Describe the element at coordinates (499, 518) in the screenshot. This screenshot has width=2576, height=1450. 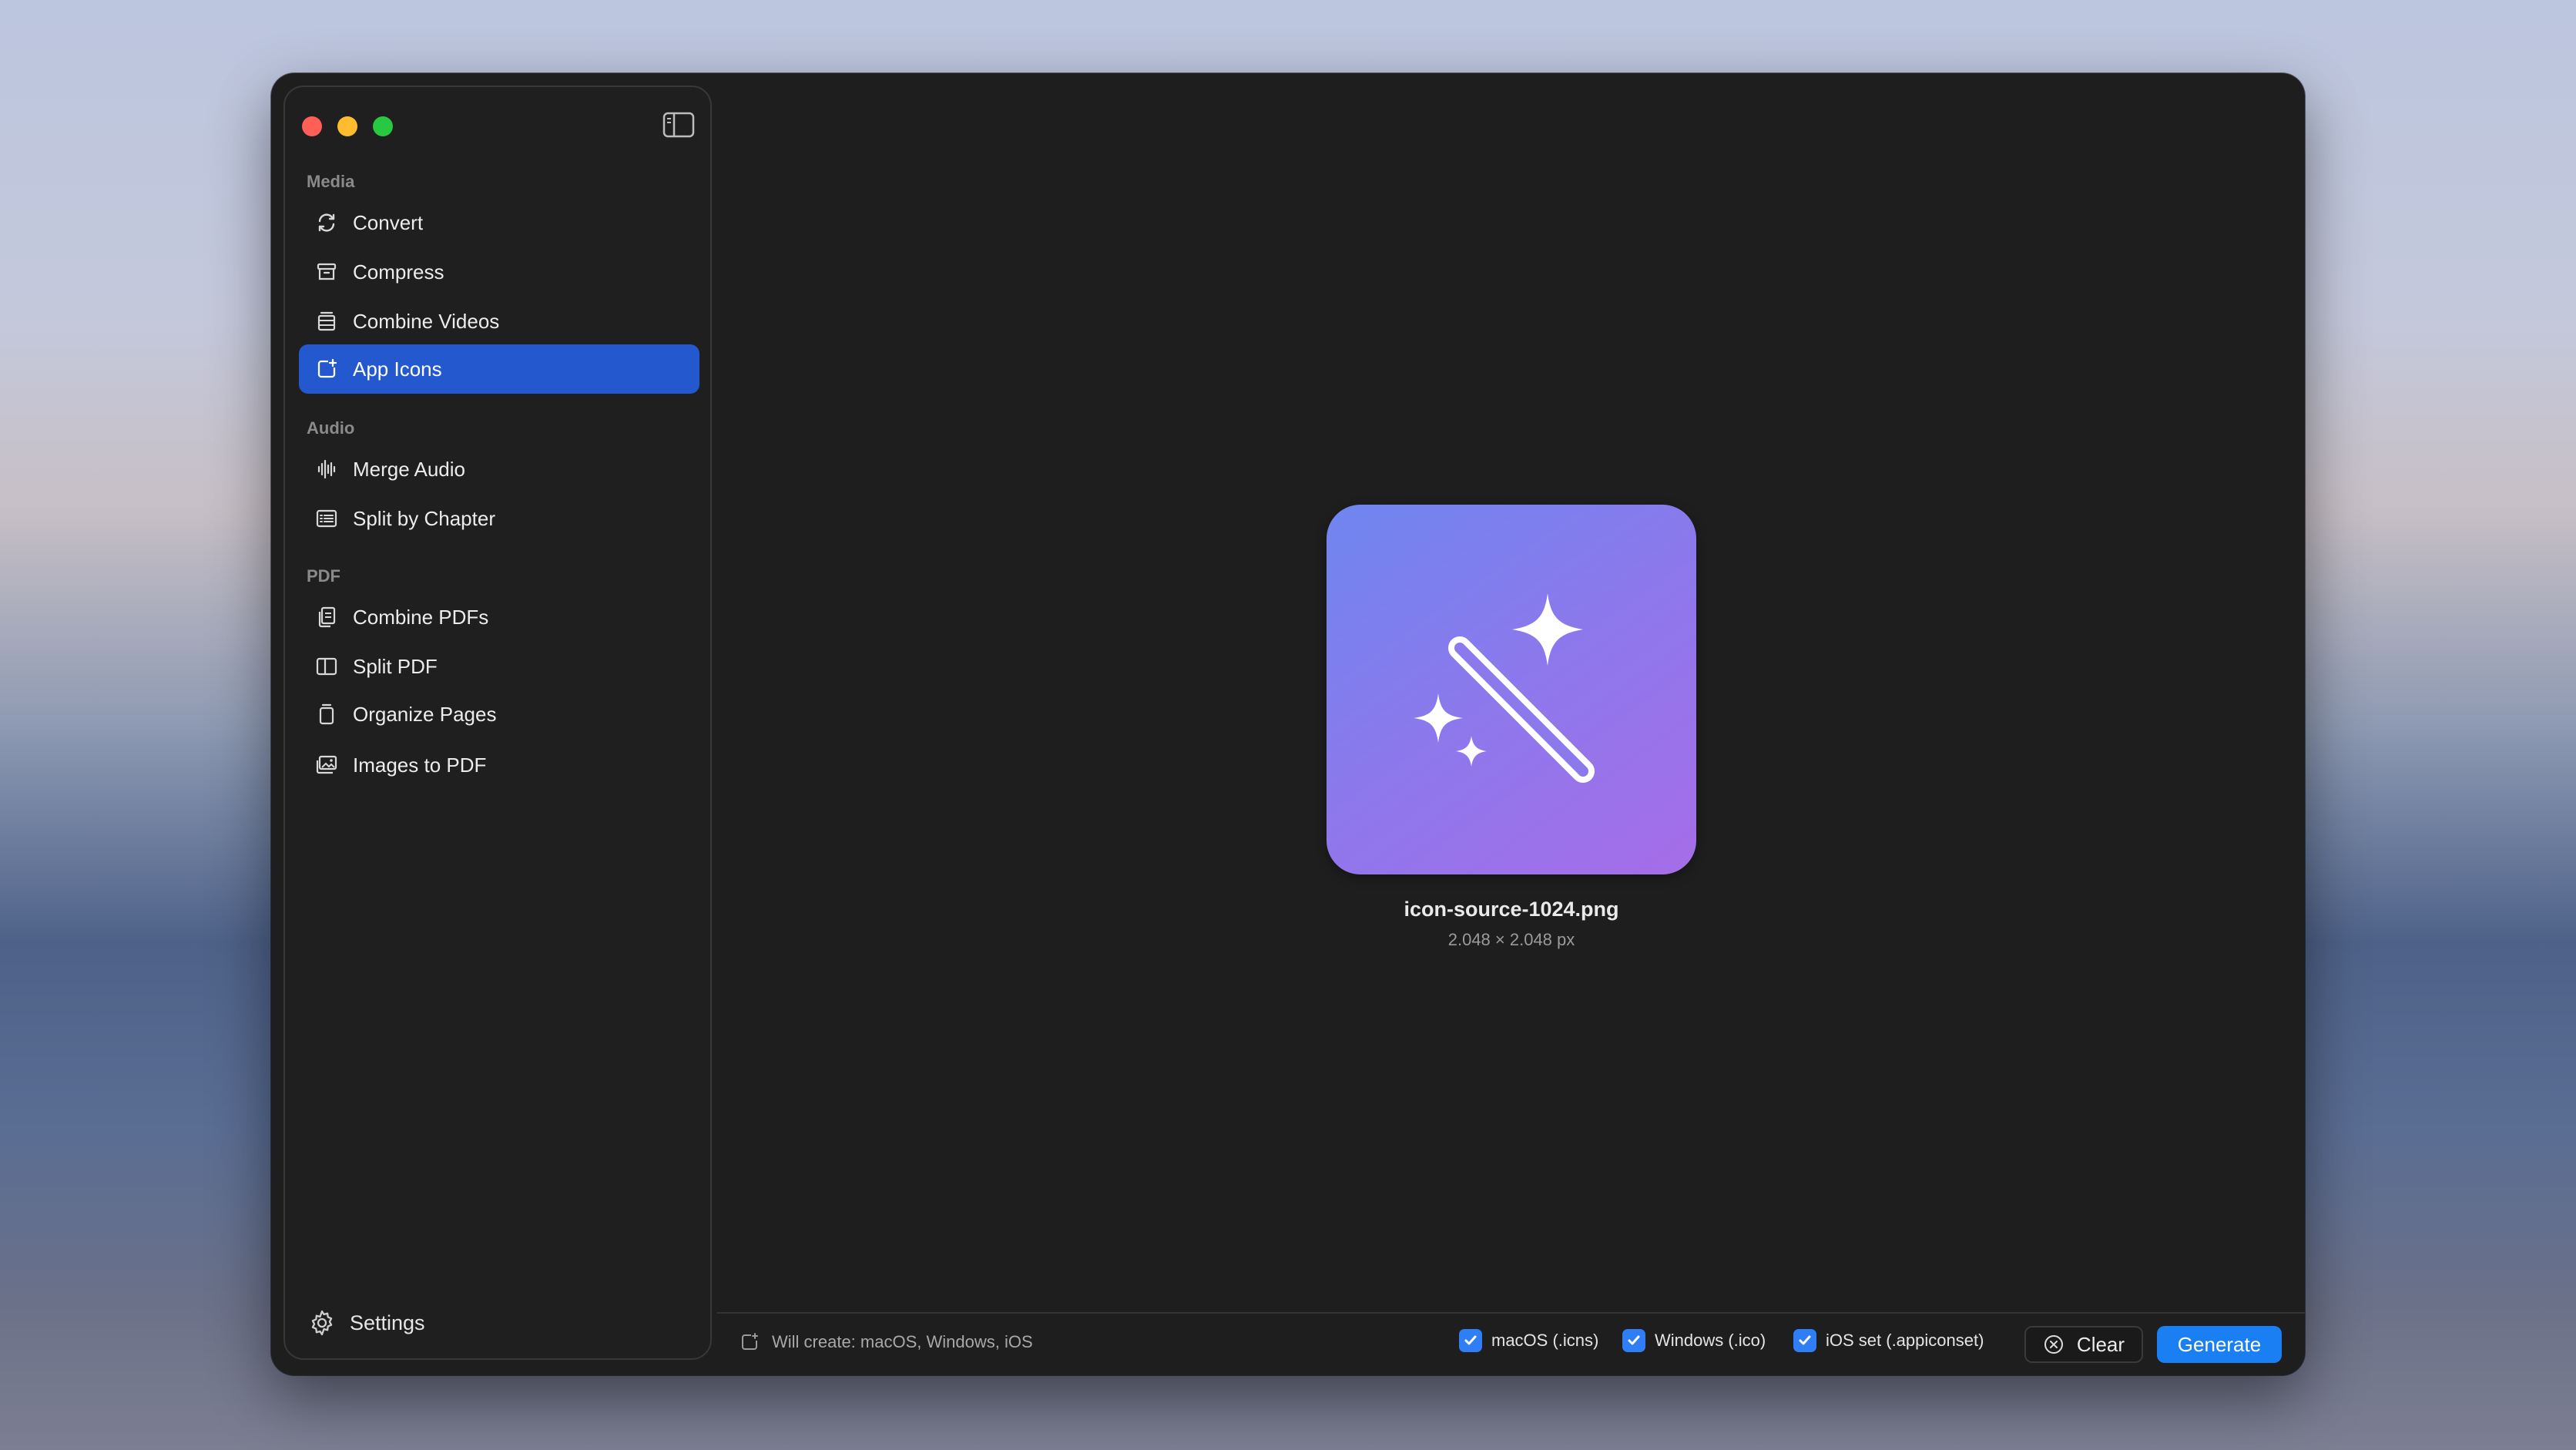
I see `sidebar-item-split-by-chapter: Split by Chapter` at that location.